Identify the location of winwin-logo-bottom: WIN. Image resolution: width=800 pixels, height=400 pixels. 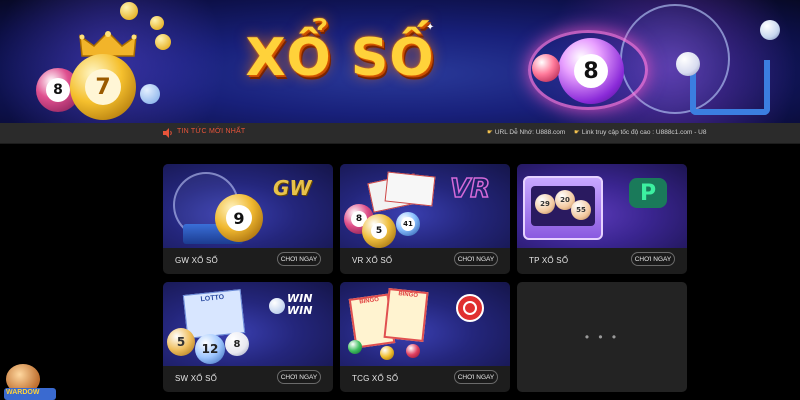
(300, 310).